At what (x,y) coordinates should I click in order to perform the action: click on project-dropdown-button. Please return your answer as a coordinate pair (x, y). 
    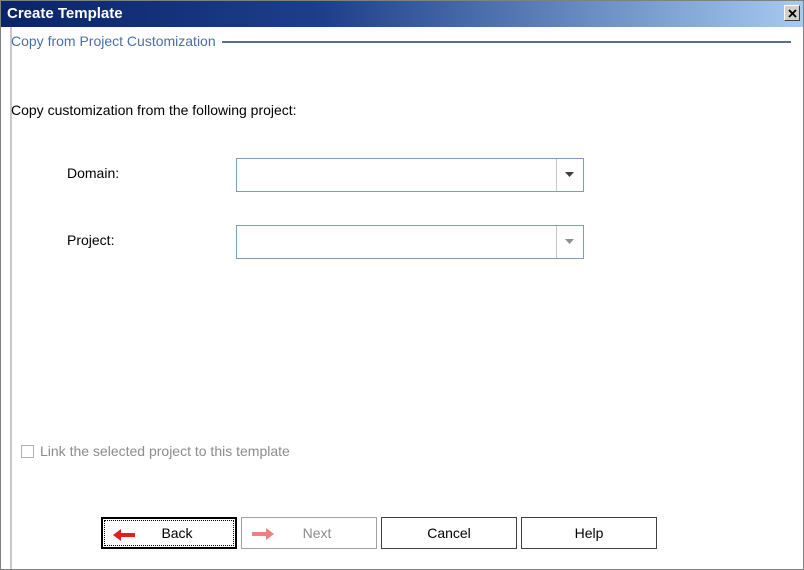
    Looking at the image, I should click on (569, 242).